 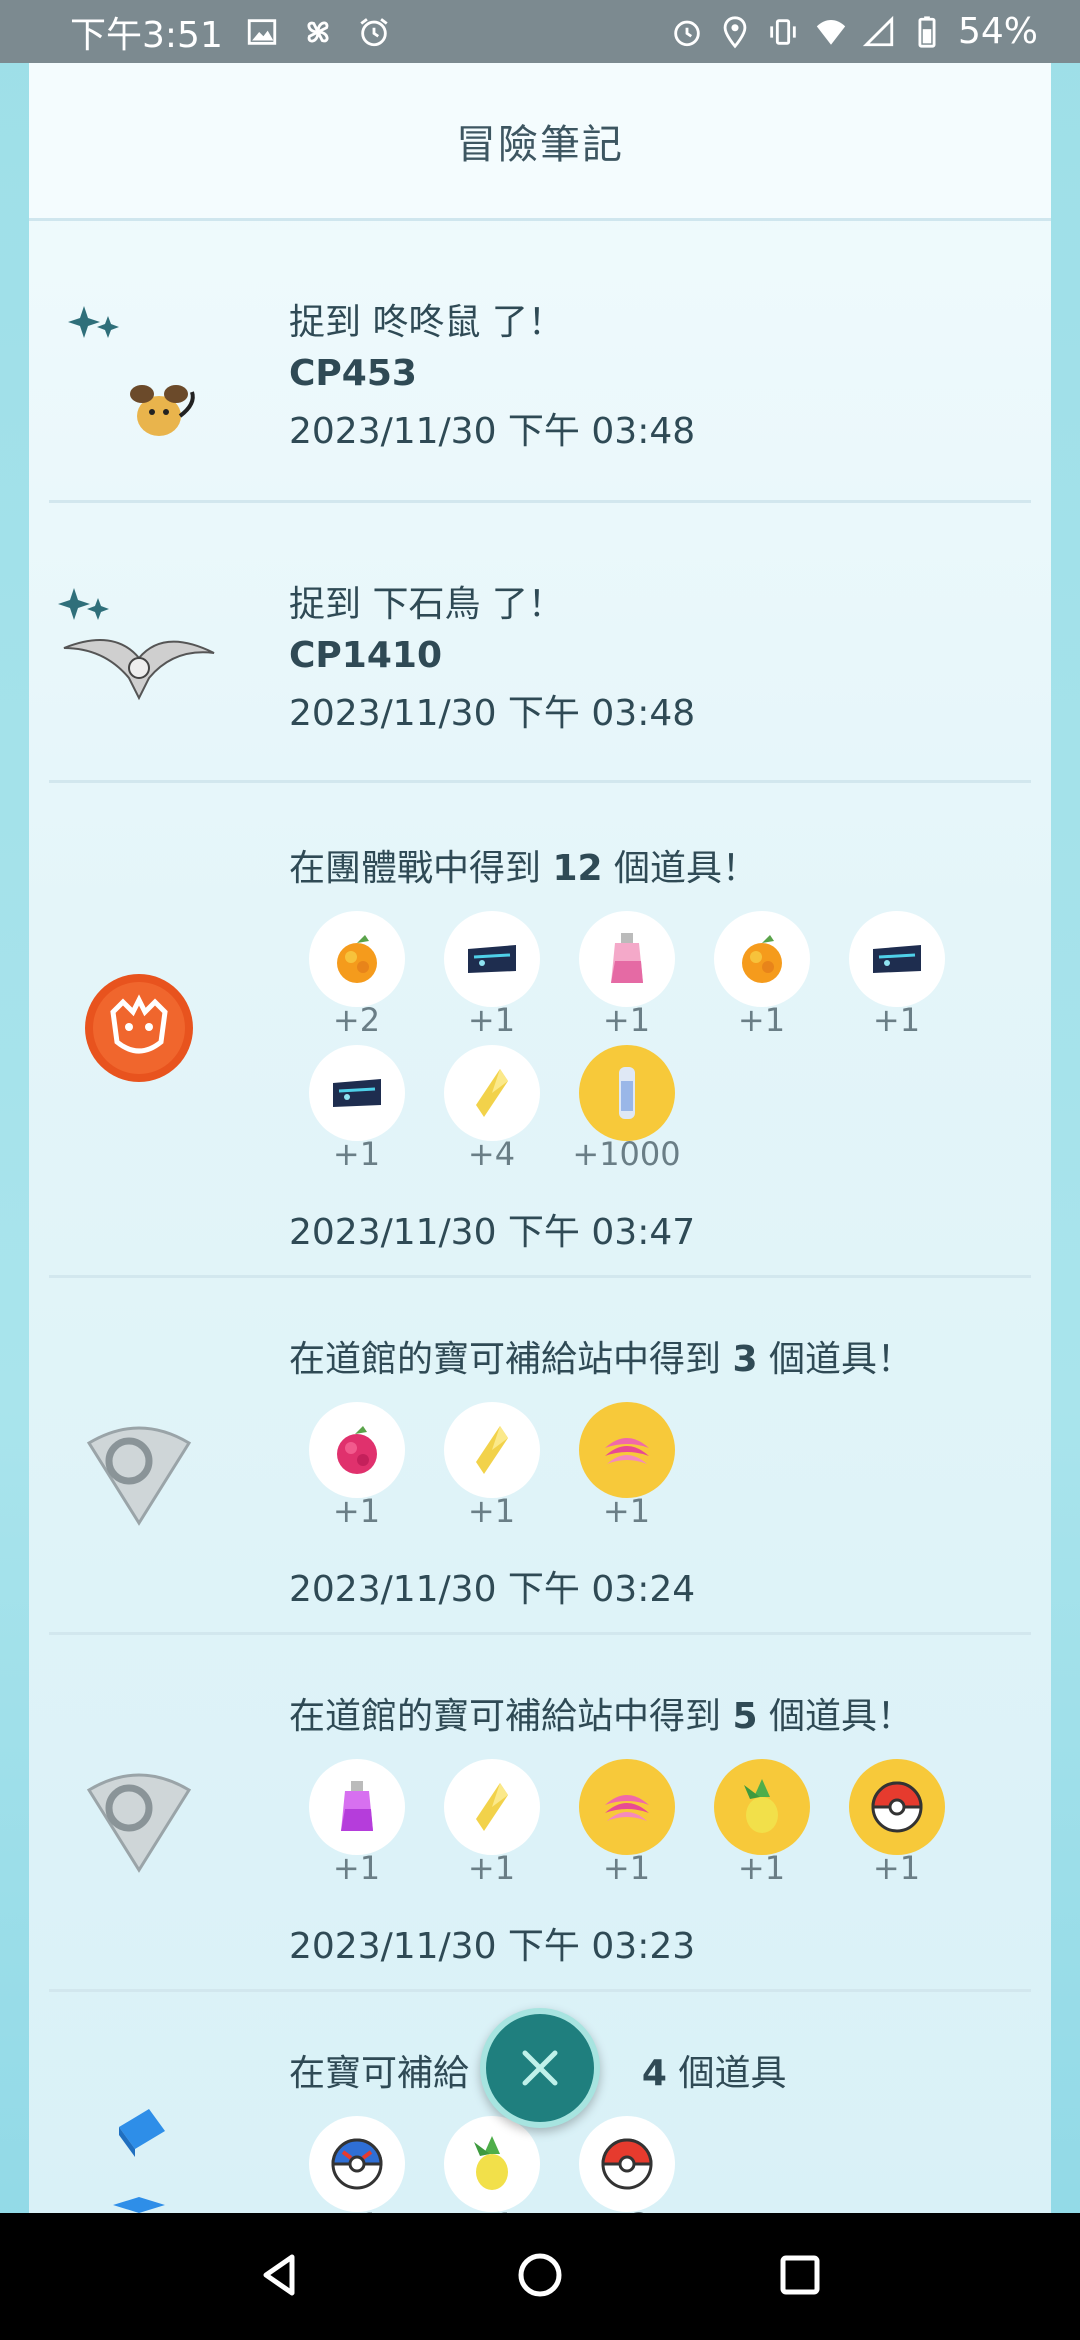 I want to click on recents-button, so click(x=800, y=2277).